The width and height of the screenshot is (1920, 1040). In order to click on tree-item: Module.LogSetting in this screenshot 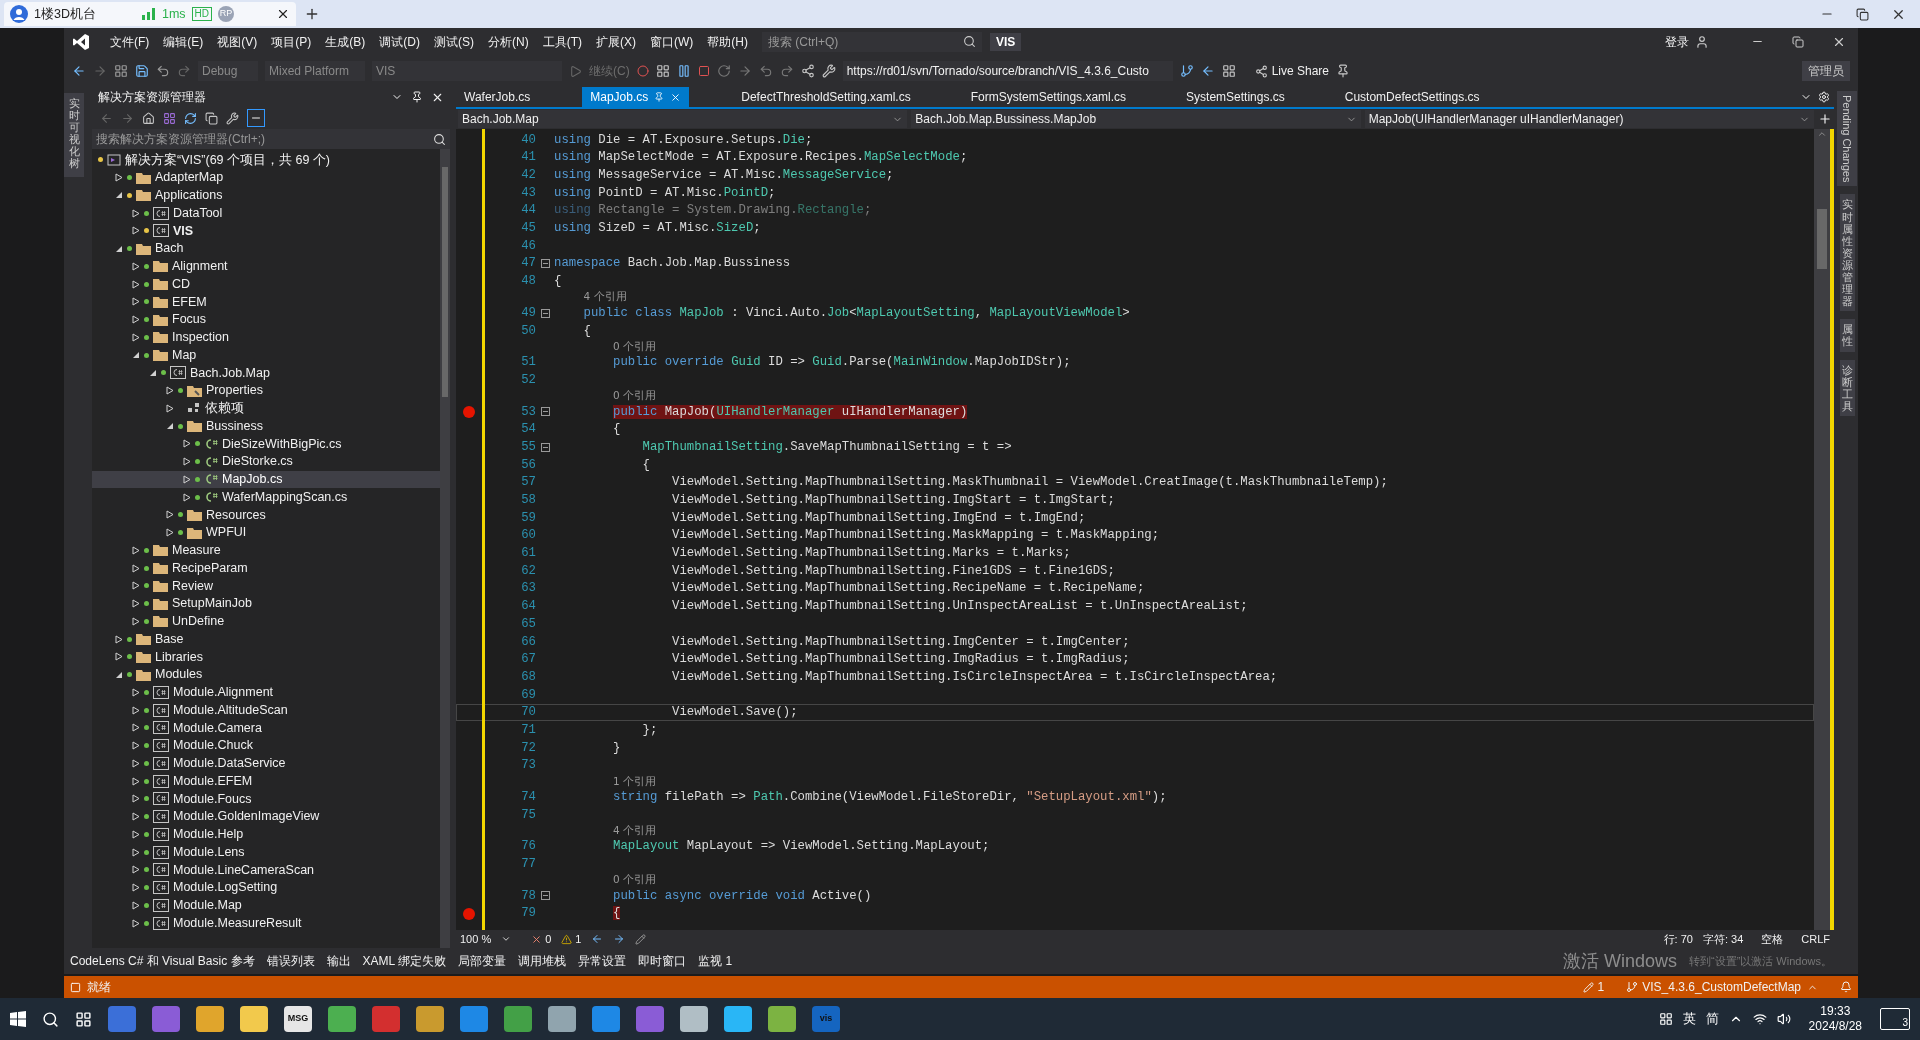, I will do `click(225, 887)`.